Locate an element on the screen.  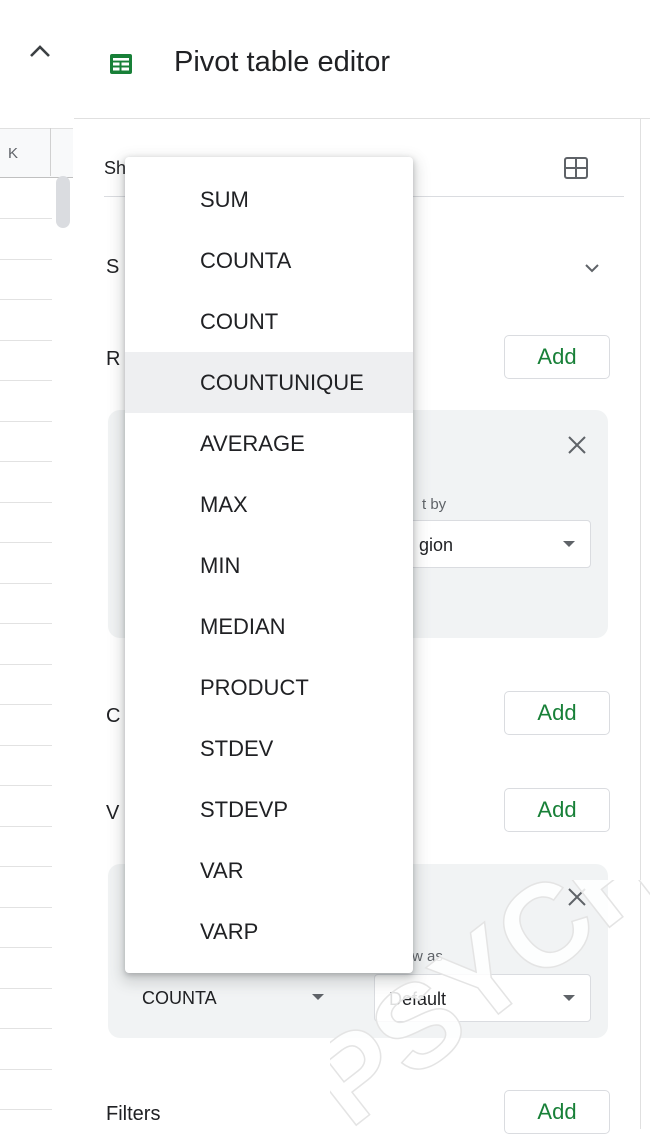
menu-item-sum: SUM is located at coordinates (269, 199).